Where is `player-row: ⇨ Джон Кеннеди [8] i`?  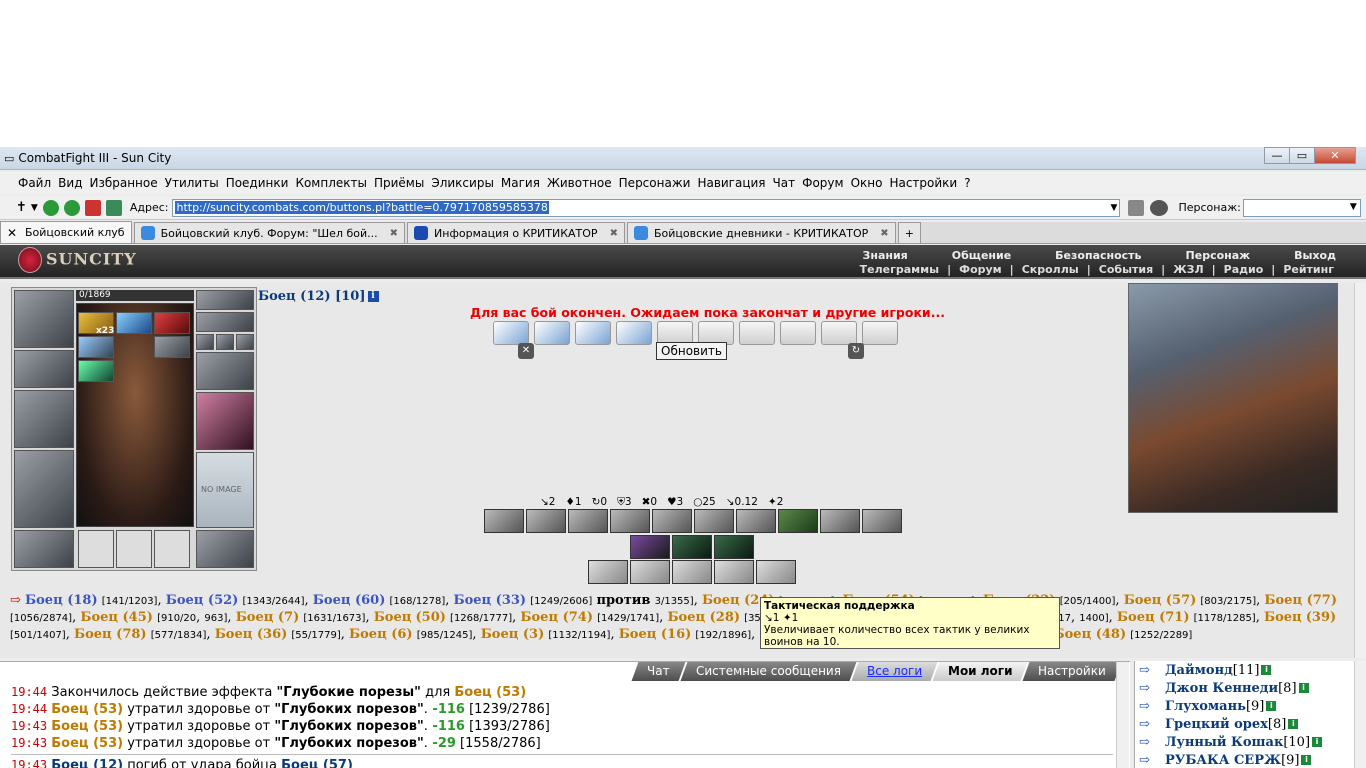 player-row: ⇨ Джон Кеннеди [8] i is located at coordinates (1250, 688).